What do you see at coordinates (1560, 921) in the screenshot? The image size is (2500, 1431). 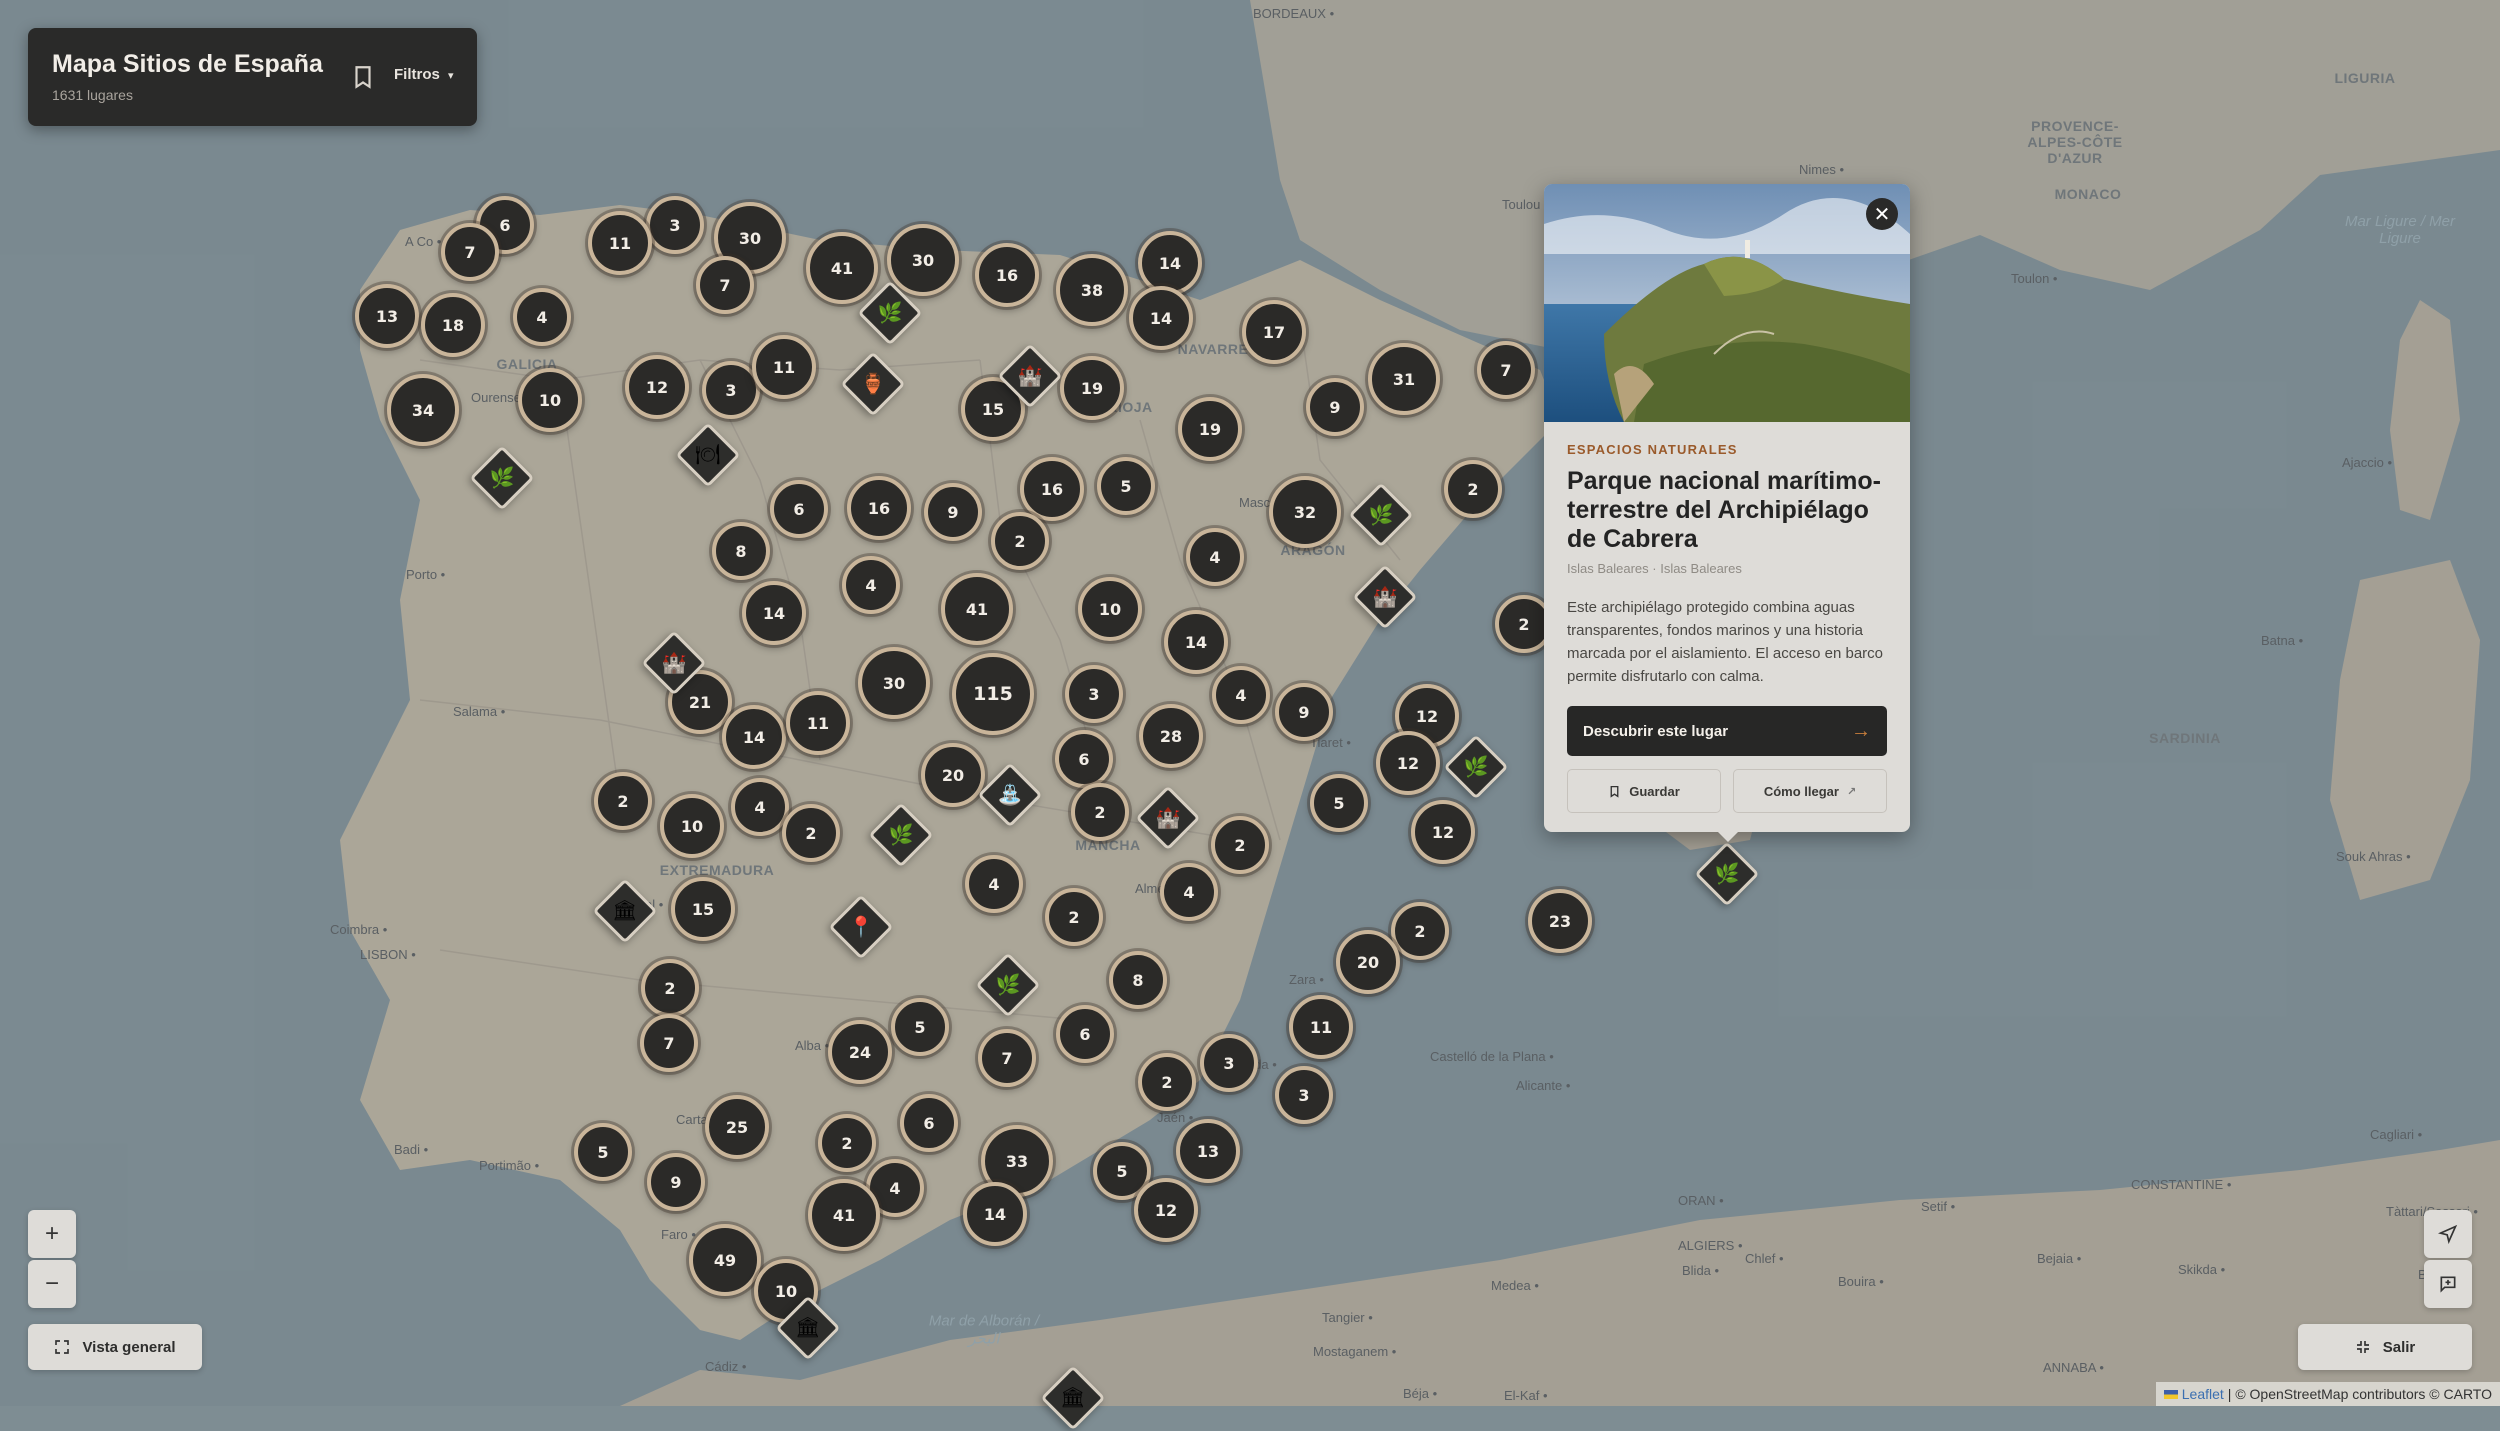 I see `cluster-marker: 23` at bounding box center [1560, 921].